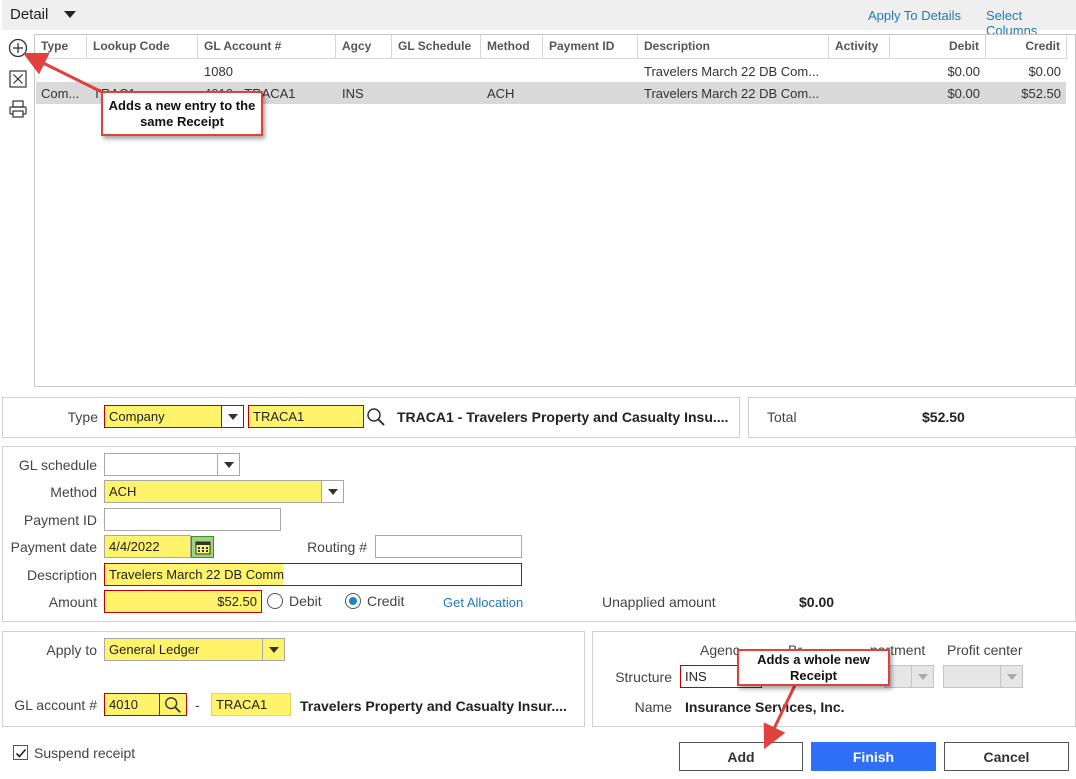 The height and width of the screenshot is (779, 1076). Describe the element at coordinates (182, 113) in the screenshot. I see `callout-new-entry: Adds a new entry to the same Receipt` at that location.